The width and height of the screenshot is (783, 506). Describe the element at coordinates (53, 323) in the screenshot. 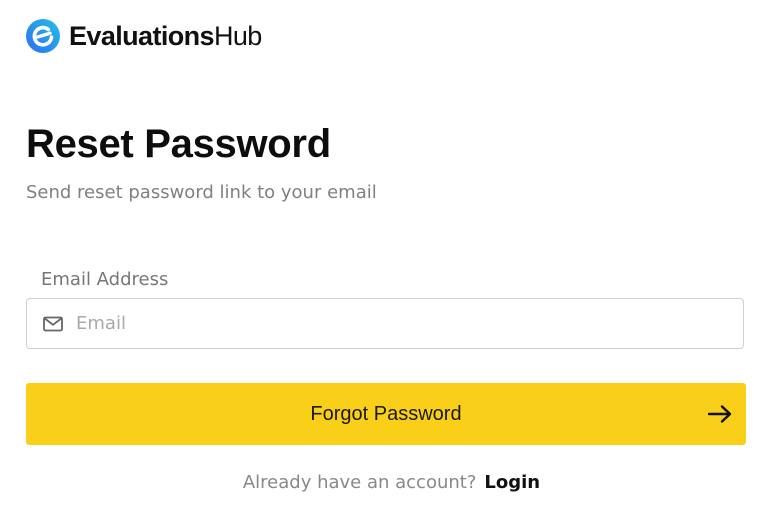

I see `mail-icon` at that location.